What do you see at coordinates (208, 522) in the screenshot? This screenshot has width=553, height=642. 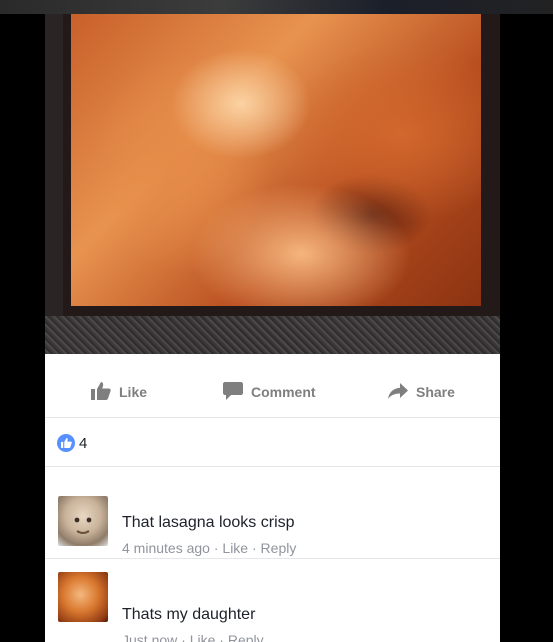 I see `comment-text: That lasagna looks crisp` at bounding box center [208, 522].